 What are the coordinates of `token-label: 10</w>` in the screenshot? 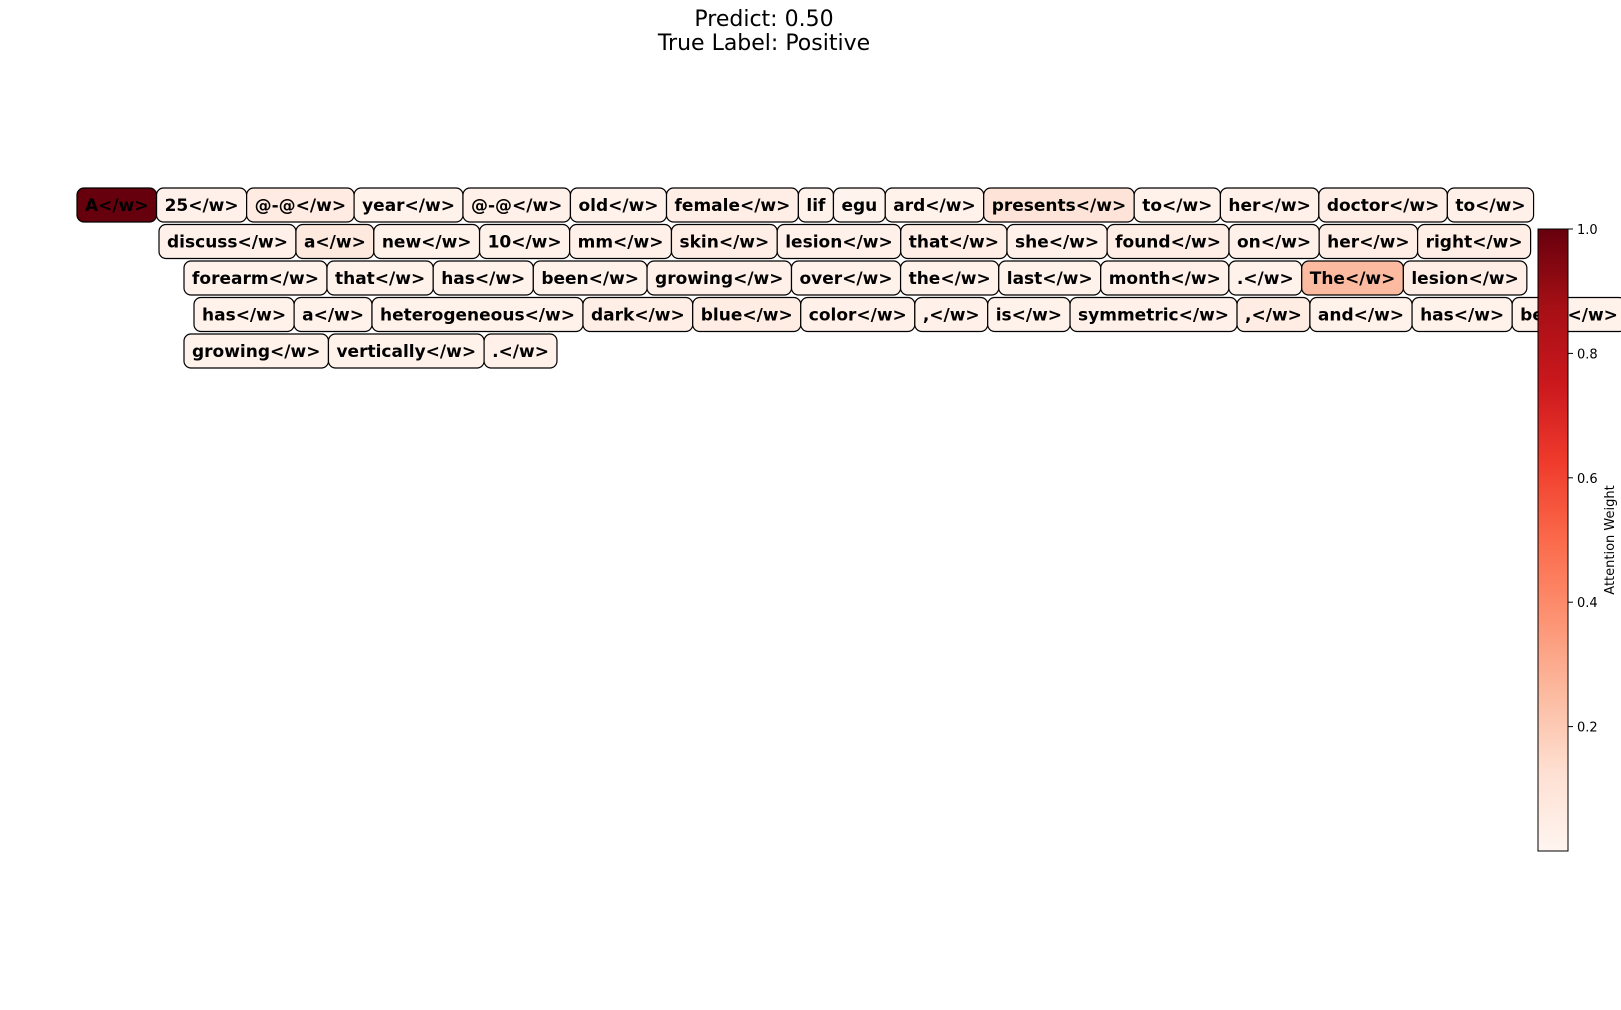 It's located at (525, 243).